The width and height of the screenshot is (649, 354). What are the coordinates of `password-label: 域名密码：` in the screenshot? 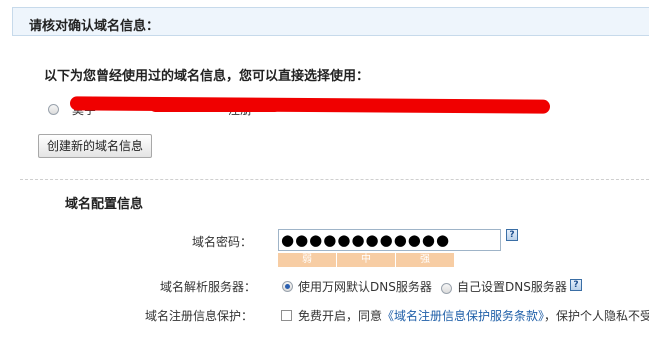 It's located at (222, 242).